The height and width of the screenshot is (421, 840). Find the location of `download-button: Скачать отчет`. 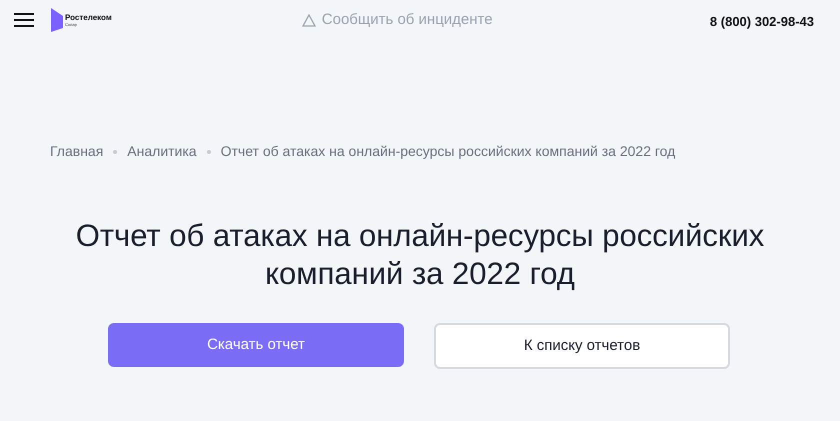

download-button: Скачать отчет is located at coordinates (256, 345).